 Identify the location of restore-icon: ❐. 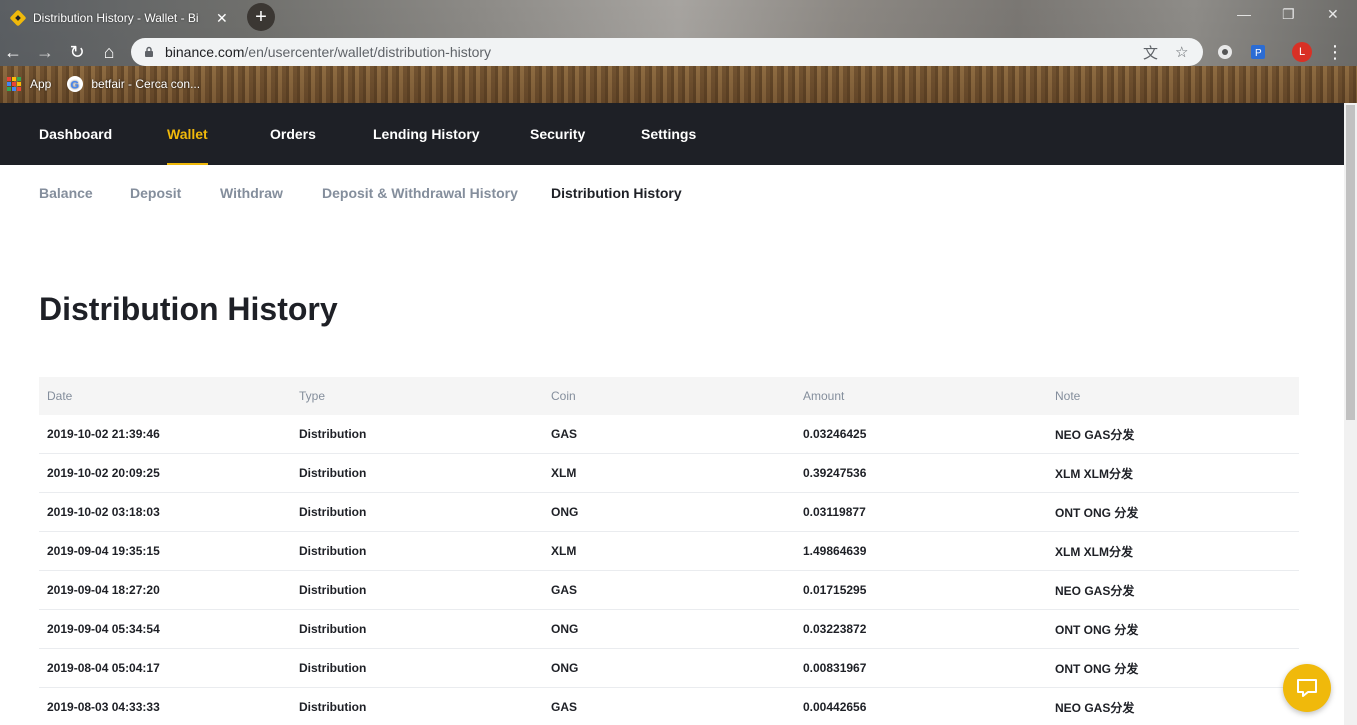
(1288, 14).